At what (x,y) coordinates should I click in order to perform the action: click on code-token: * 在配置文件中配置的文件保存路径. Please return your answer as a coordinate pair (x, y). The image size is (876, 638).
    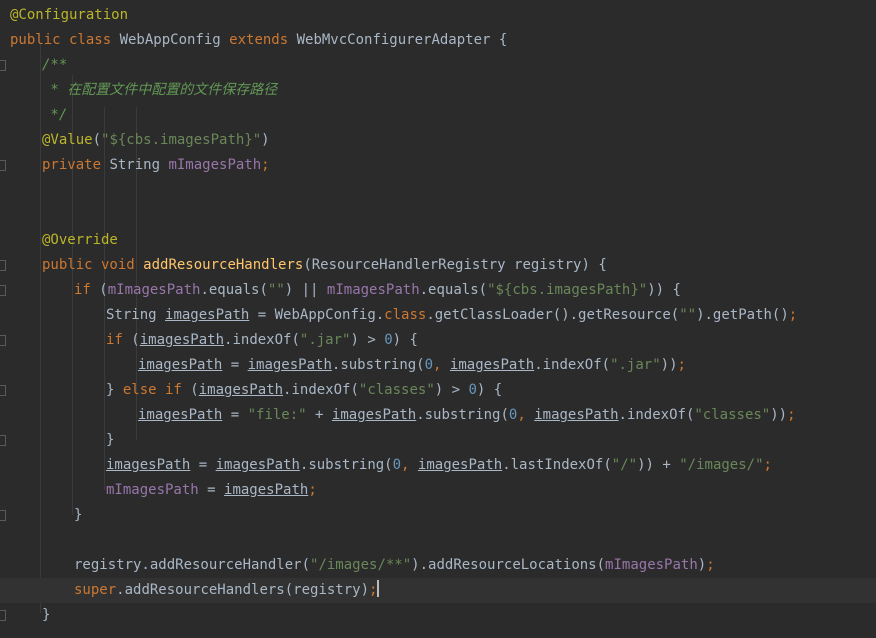
    Looking at the image, I should click on (160, 90).